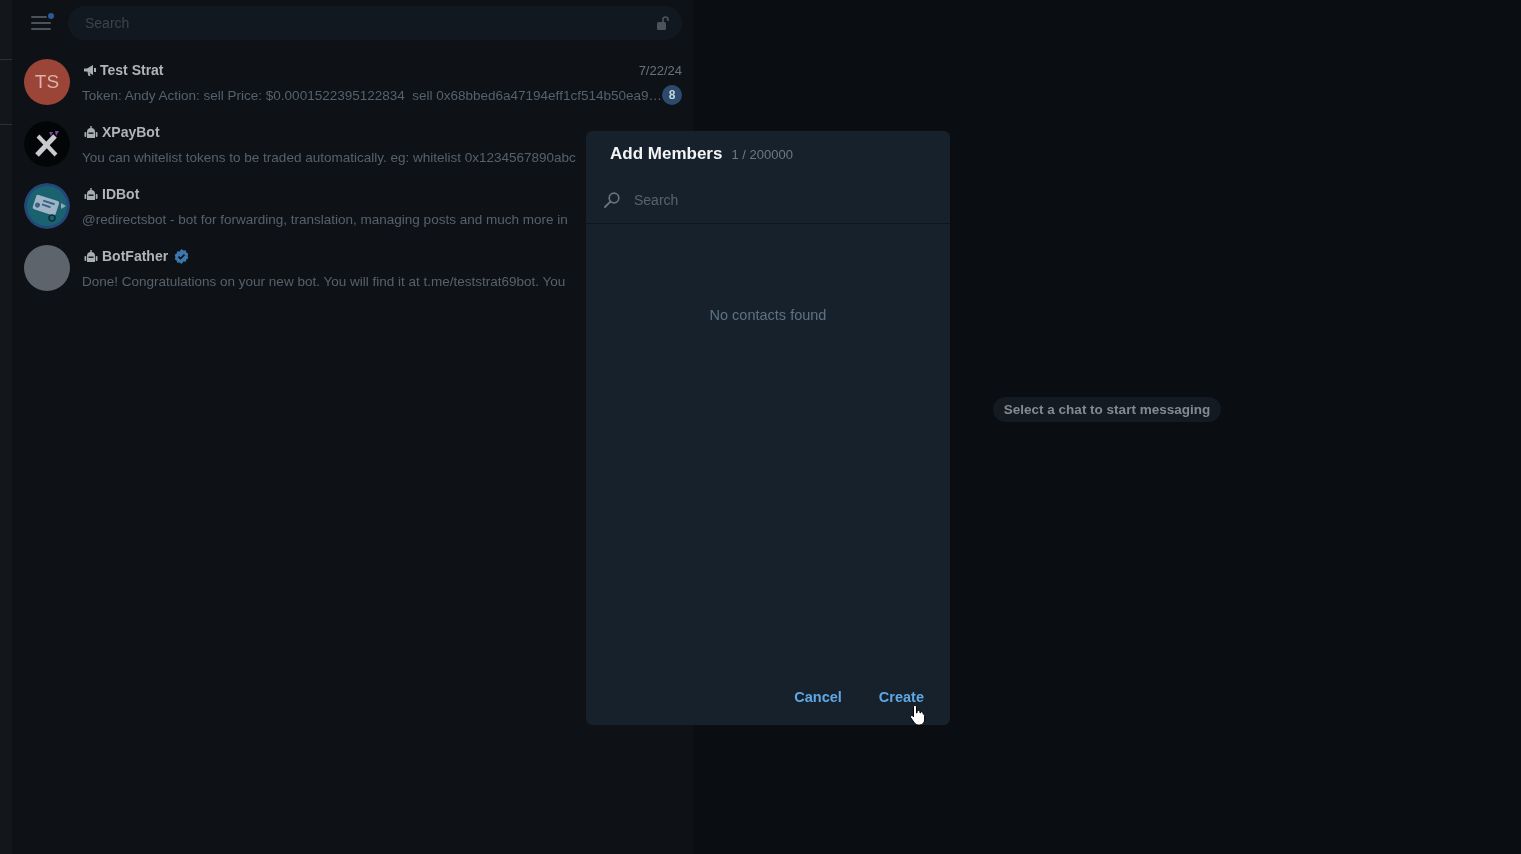 The width and height of the screenshot is (1521, 854). What do you see at coordinates (90, 70) in the screenshot?
I see `megaphone-icon` at bounding box center [90, 70].